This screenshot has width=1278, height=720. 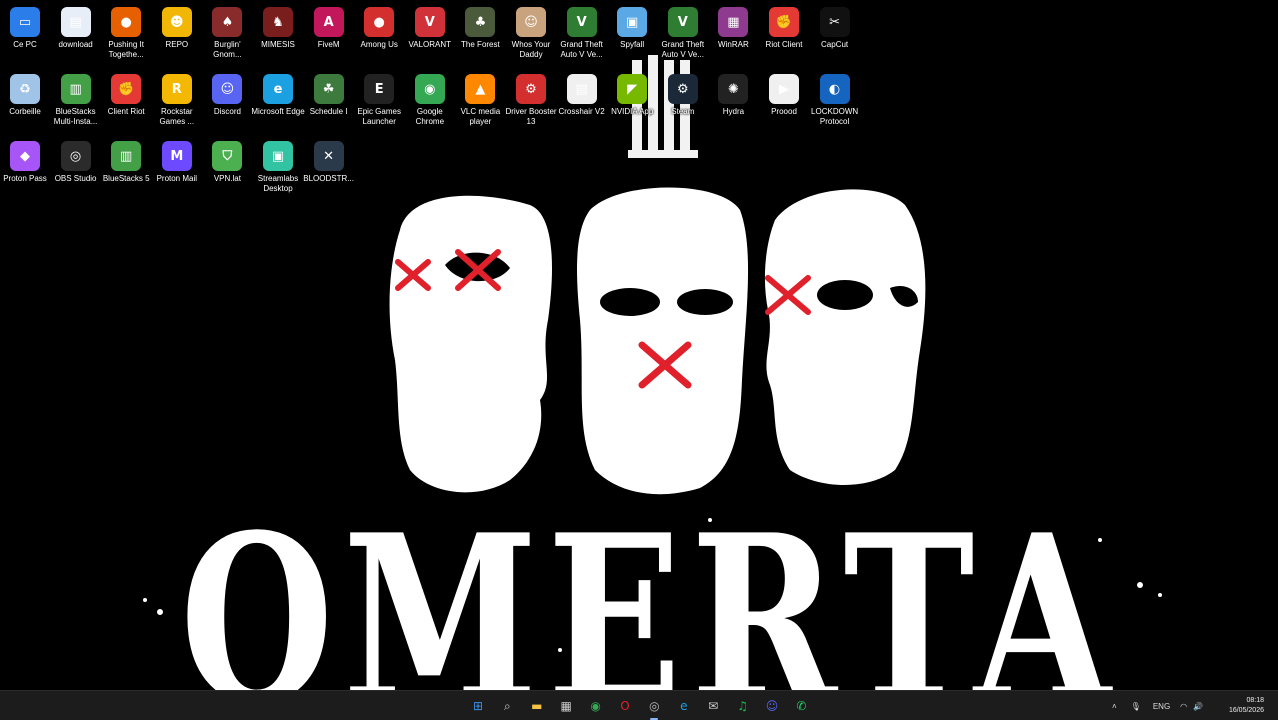 I want to click on taskbar-obs-button: ◎, so click(x=654, y=707).